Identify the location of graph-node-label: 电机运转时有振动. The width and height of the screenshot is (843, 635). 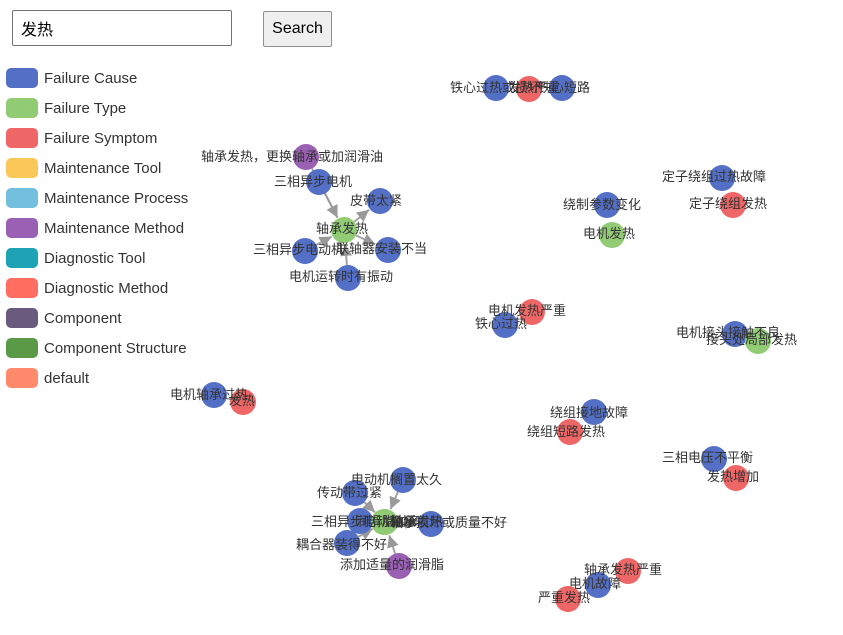
(341, 277).